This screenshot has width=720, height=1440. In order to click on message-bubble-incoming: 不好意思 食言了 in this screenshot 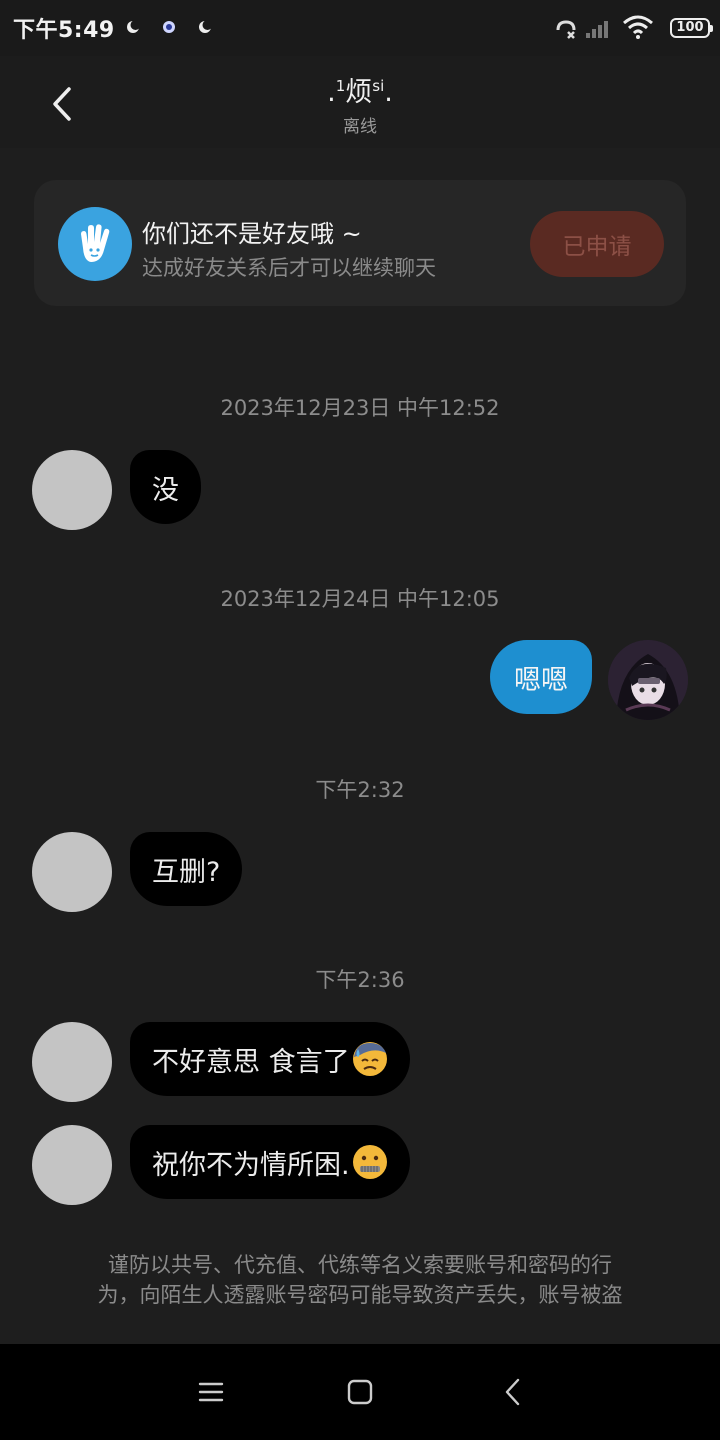, I will do `click(270, 1059)`.